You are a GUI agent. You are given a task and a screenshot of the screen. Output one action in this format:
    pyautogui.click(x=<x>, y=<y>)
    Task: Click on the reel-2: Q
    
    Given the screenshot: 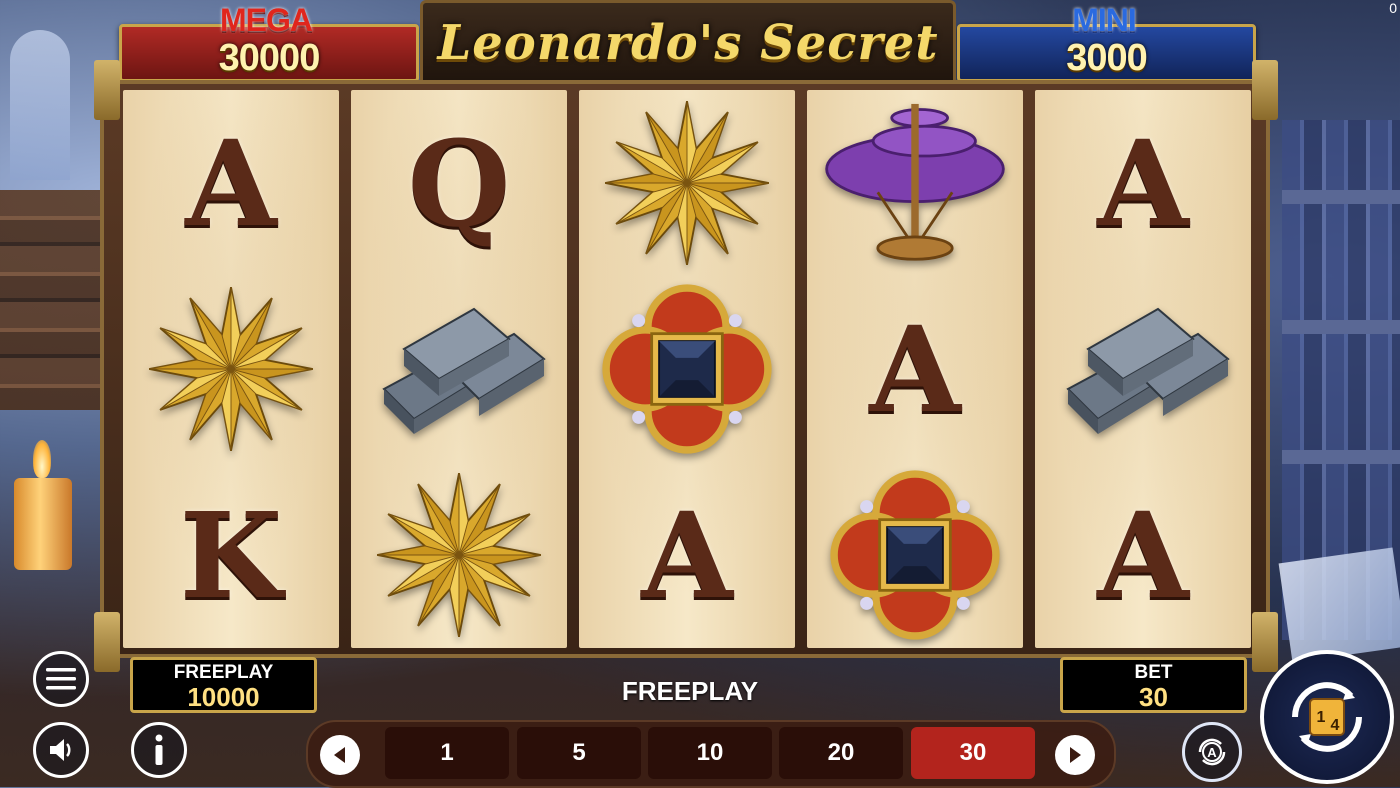 What is the action you would take?
    pyautogui.click(x=459, y=369)
    